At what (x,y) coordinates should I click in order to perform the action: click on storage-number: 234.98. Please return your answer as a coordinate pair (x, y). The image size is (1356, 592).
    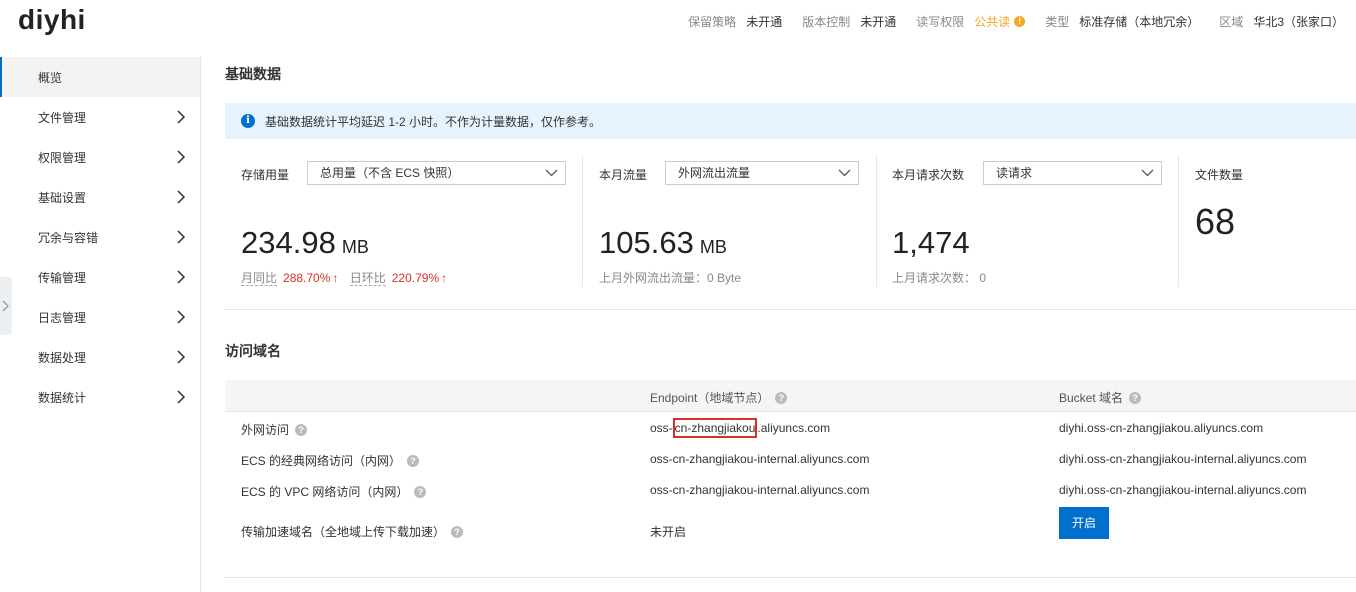
    Looking at the image, I should click on (288, 242).